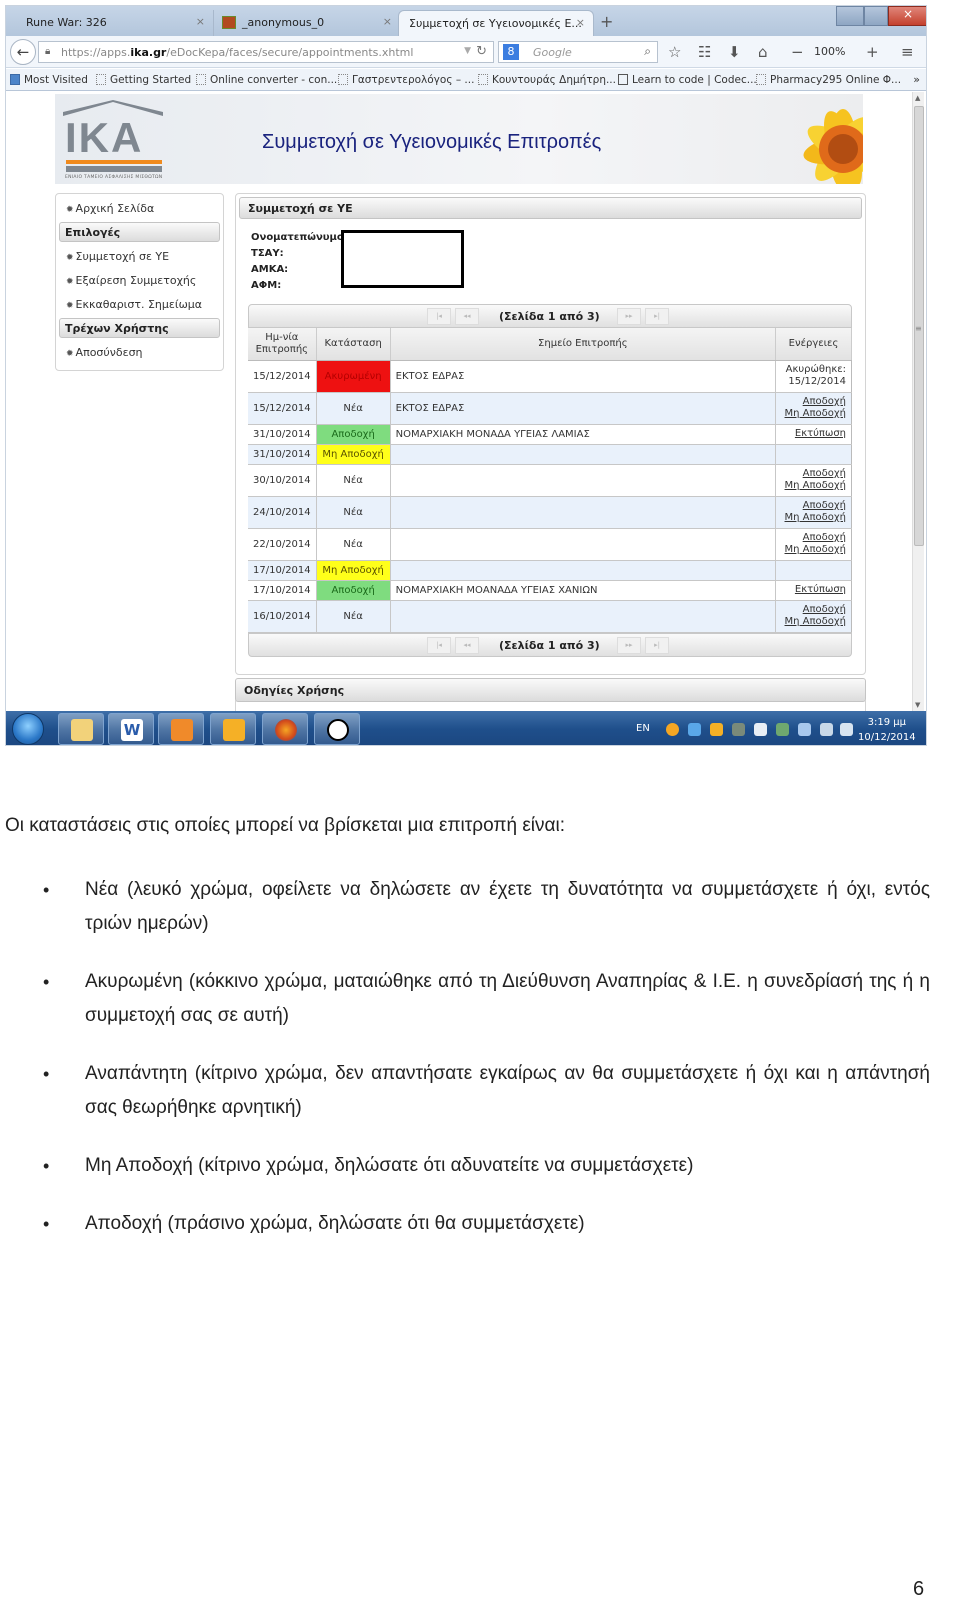  What do you see at coordinates (916, 79) in the screenshot?
I see `bookmarks-overflow-button: »` at bounding box center [916, 79].